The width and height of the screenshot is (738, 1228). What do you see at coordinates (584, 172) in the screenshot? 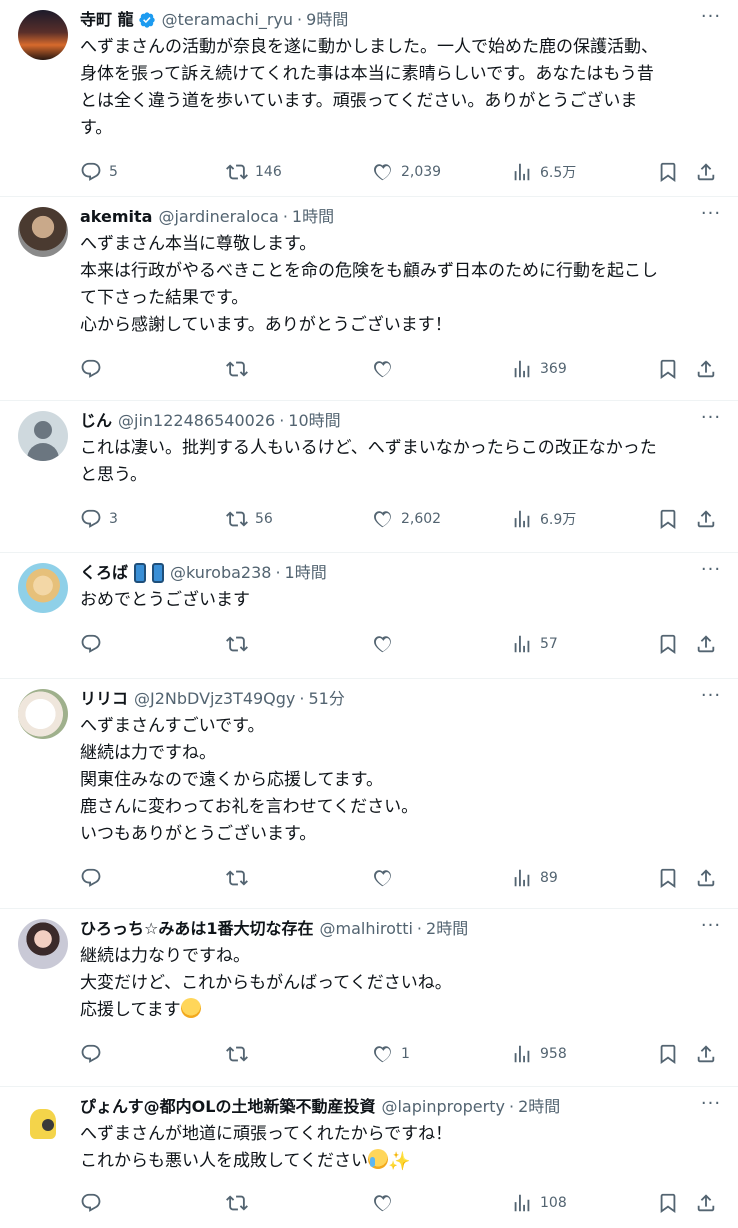
I see `views-button: 6.5万` at bounding box center [584, 172].